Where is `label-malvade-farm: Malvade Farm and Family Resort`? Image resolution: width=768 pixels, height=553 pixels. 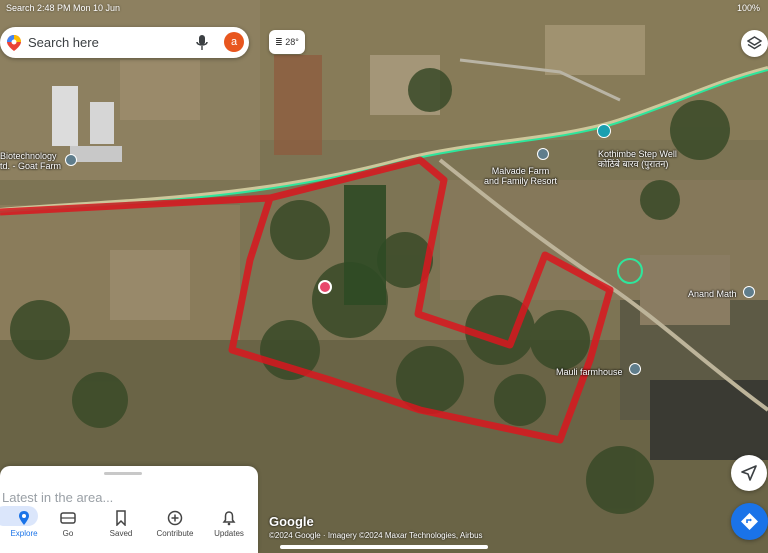
label-malvade-farm: Malvade Farm and Family Resort is located at coordinates (520, 176).